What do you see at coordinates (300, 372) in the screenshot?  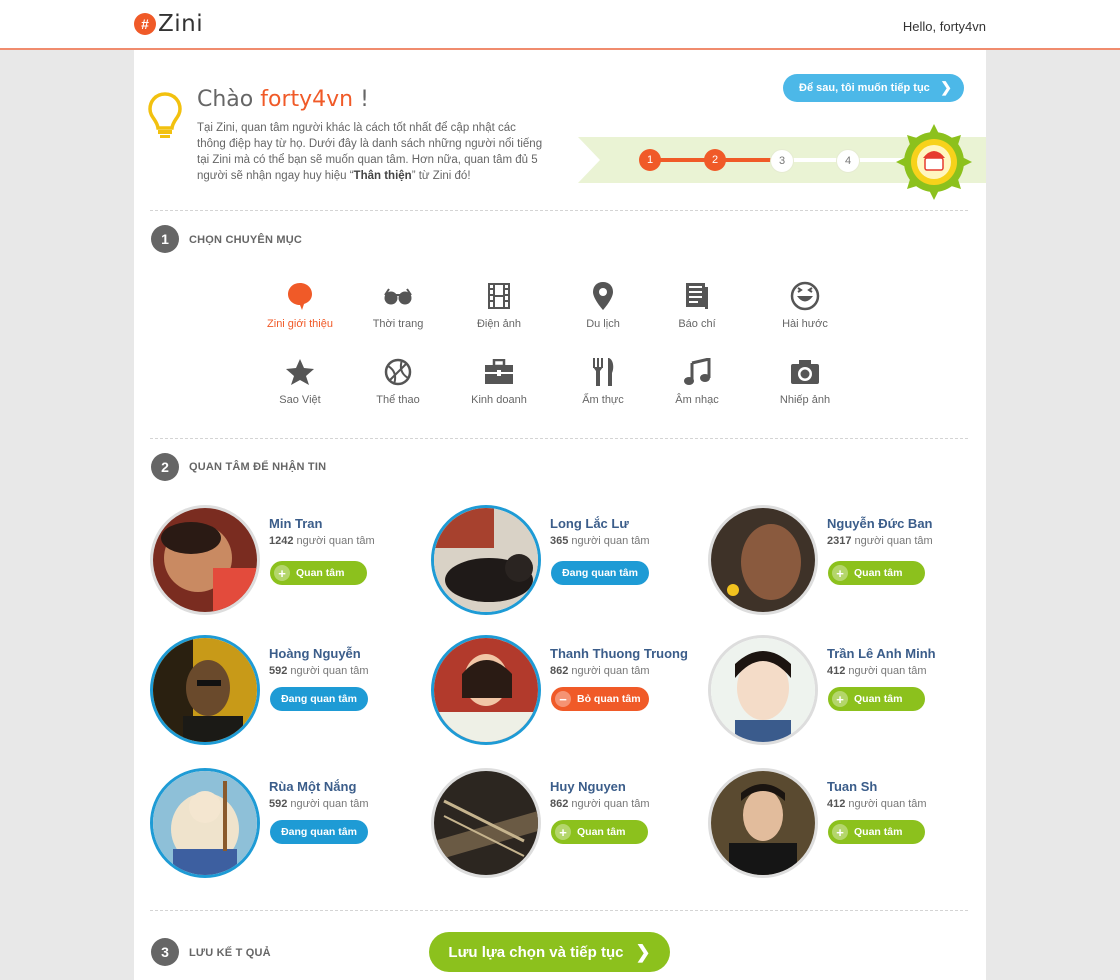 I see `star-icon` at bounding box center [300, 372].